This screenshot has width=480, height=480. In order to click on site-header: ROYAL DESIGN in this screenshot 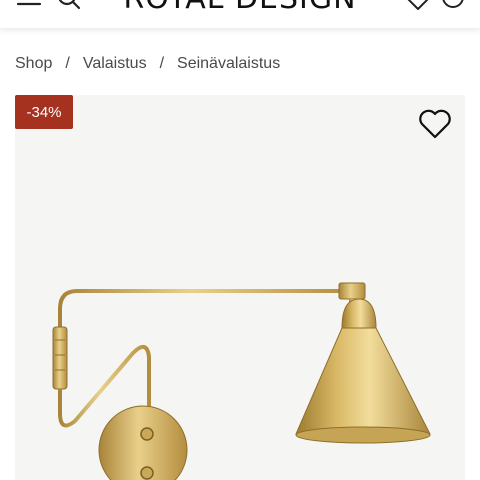, I will do `click(240, 14)`.